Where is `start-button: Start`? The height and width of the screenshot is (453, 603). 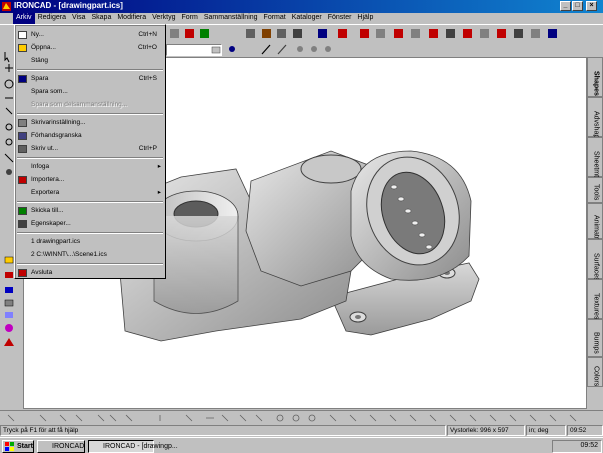 start-button: Start is located at coordinates (18, 446).